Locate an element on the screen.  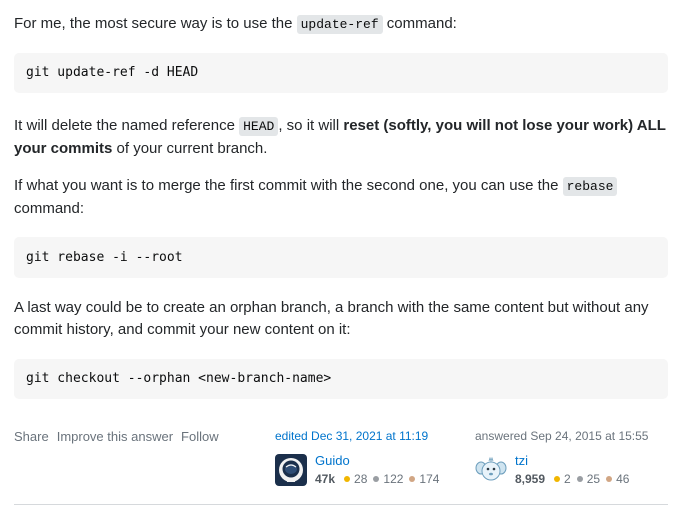
follow-link: Follow is located at coordinates (200, 437).